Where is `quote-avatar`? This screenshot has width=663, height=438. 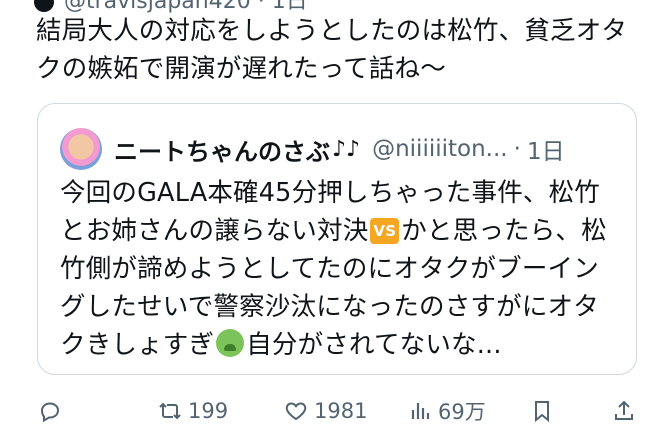
quote-avatar is located at coordinates (81, 149).